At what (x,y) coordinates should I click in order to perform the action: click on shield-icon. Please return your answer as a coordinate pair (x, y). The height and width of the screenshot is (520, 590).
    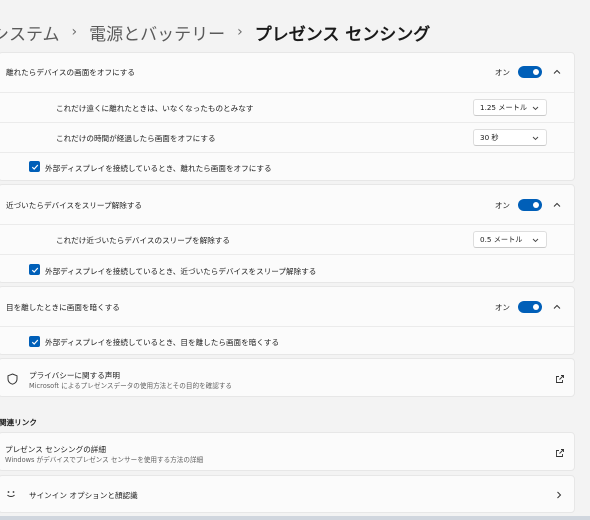
    Looking at the image, I should click on (12, 379).